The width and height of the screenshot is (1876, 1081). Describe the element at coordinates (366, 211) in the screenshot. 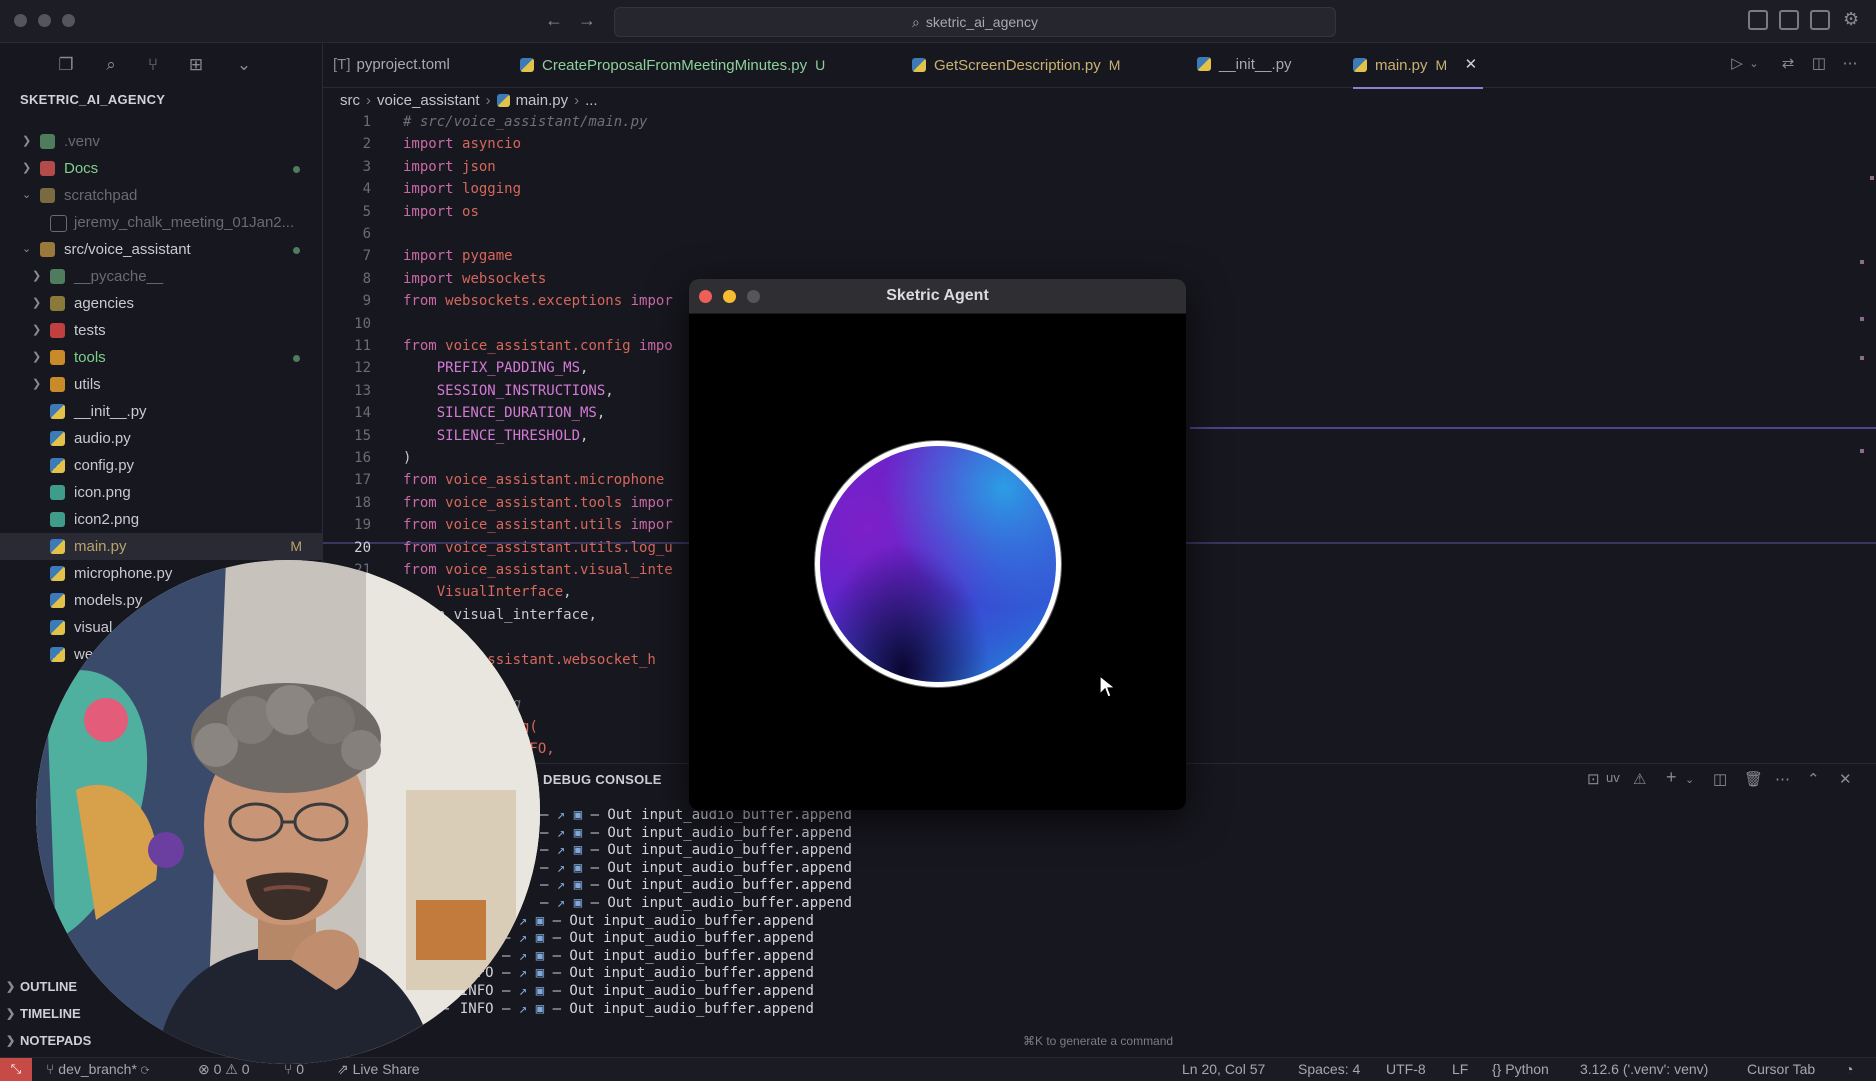

I see `line-number: 5` at that location.